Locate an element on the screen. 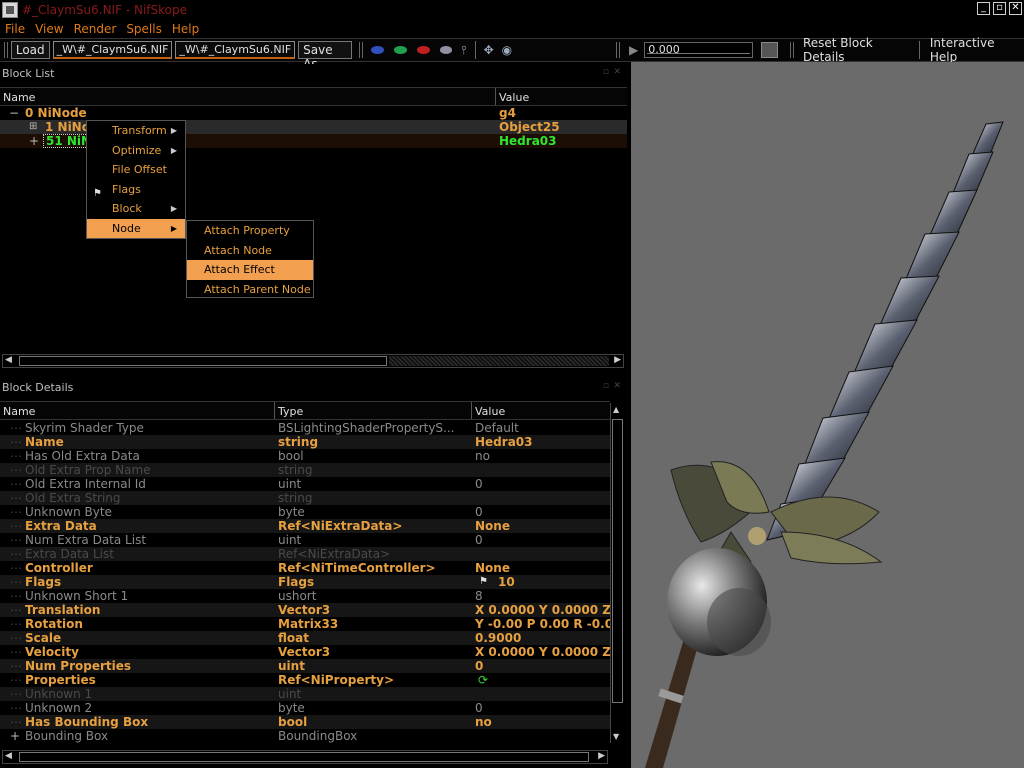 This screenshot has height=768, width=1024. table-row: ⋯ Extra Data Ref<NiExtraData> None is located at coordinates (305, 526).